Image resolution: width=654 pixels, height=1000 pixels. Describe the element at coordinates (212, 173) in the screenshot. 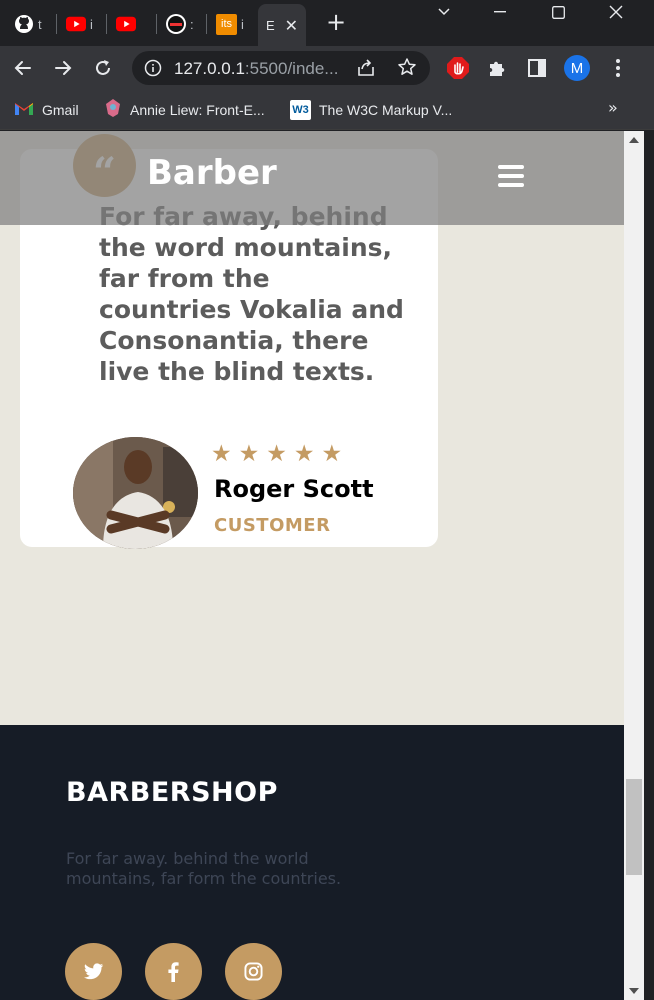

I see `brand-logo: Barber` at that location.